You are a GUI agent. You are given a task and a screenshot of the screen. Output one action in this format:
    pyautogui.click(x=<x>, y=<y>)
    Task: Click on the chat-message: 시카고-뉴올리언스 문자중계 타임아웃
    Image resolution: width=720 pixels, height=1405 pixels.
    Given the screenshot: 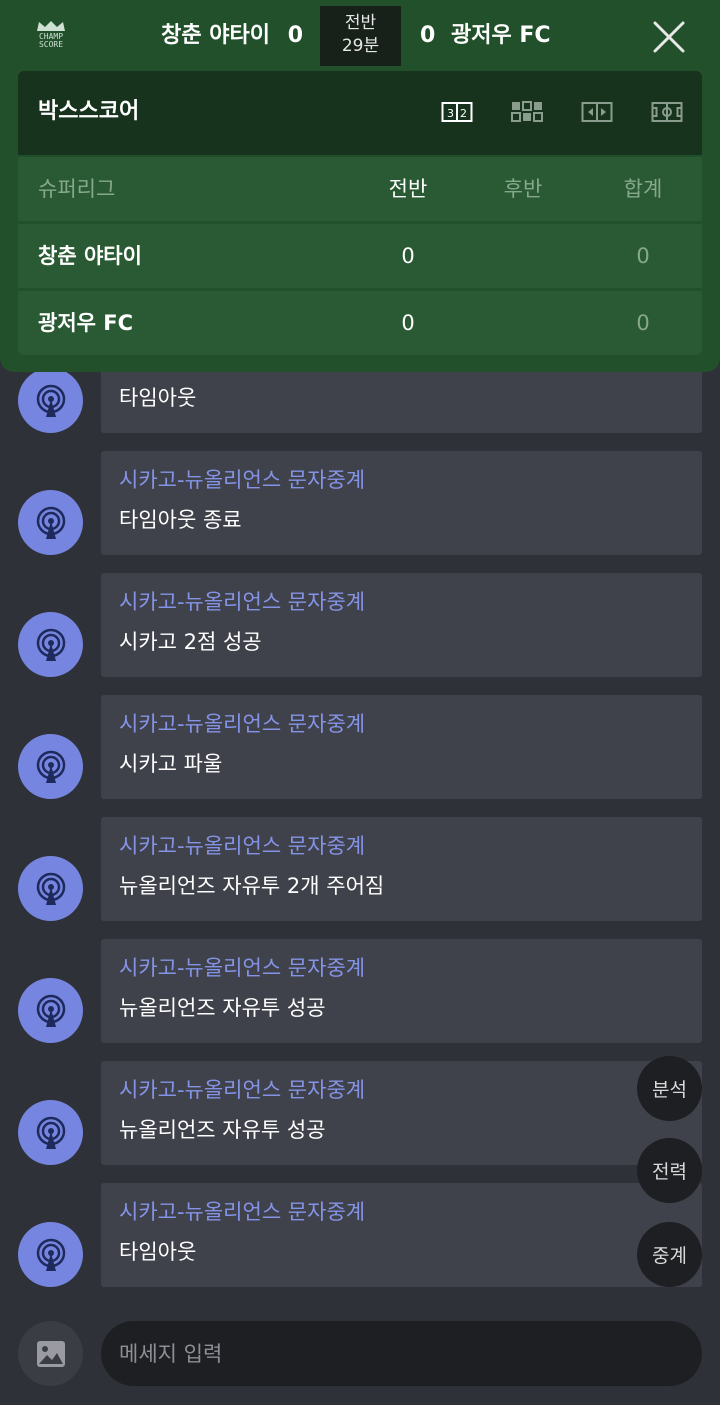 What is the action you would take?
    pyautogui.click(x=360, y=1235)
    